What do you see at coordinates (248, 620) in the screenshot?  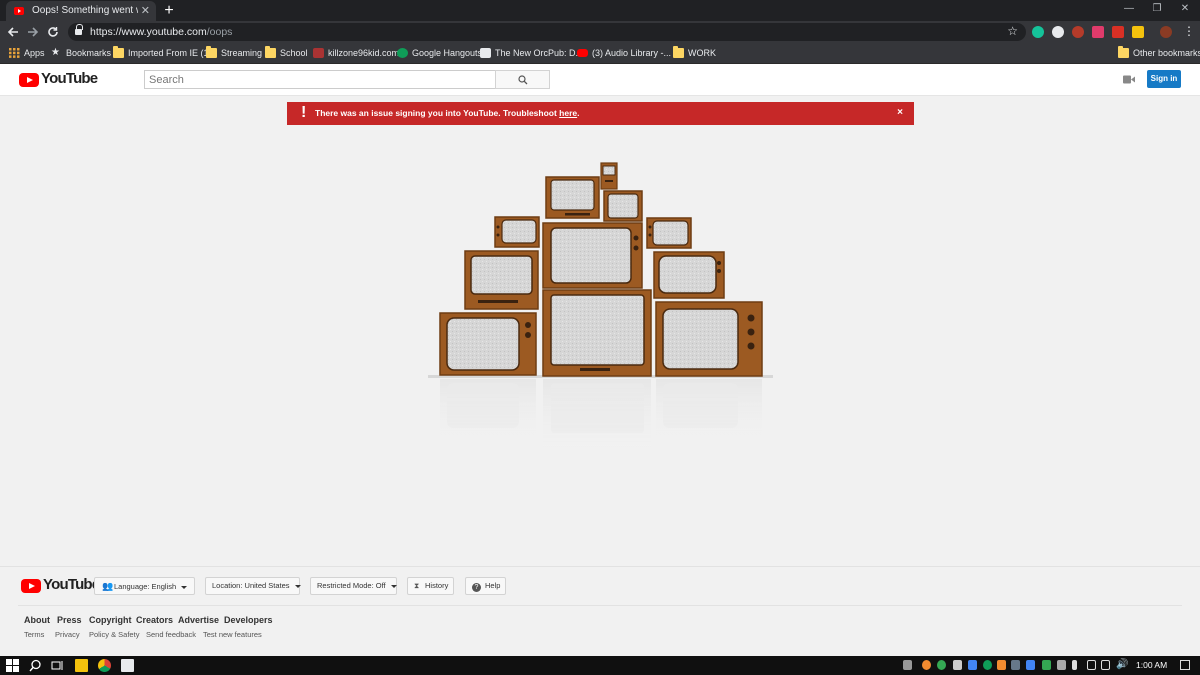 I see `footer-link-developers: Developers` at bounding box center [248, 620].